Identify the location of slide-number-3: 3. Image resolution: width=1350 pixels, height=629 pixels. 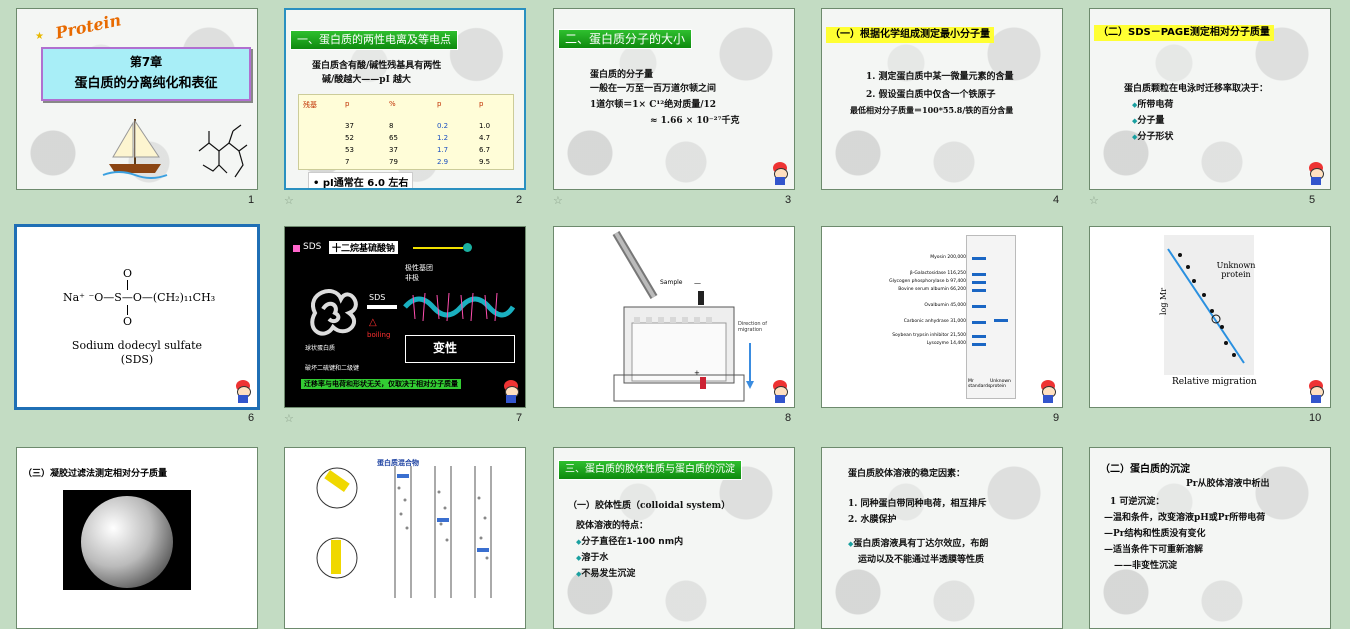
(788, 200).